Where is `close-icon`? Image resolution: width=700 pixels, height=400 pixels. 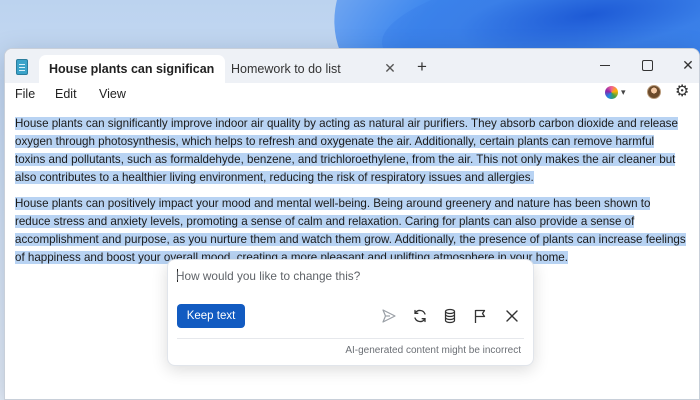
close-icon is located at coordinates (512, 316).